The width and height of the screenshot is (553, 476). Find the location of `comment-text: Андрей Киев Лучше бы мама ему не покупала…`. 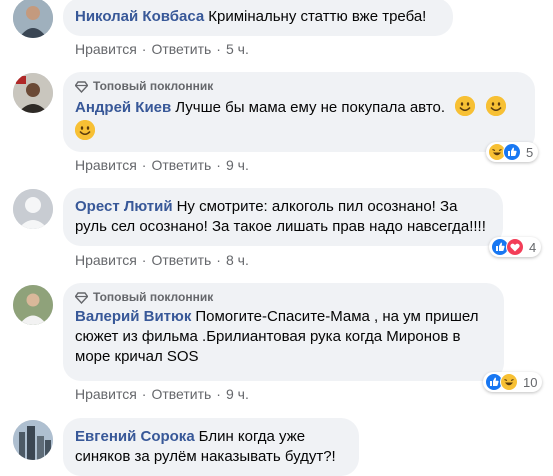

comment-text: Андрей Киев Лучше бы мама ему не покупала… is located at coordinates (299, 120).